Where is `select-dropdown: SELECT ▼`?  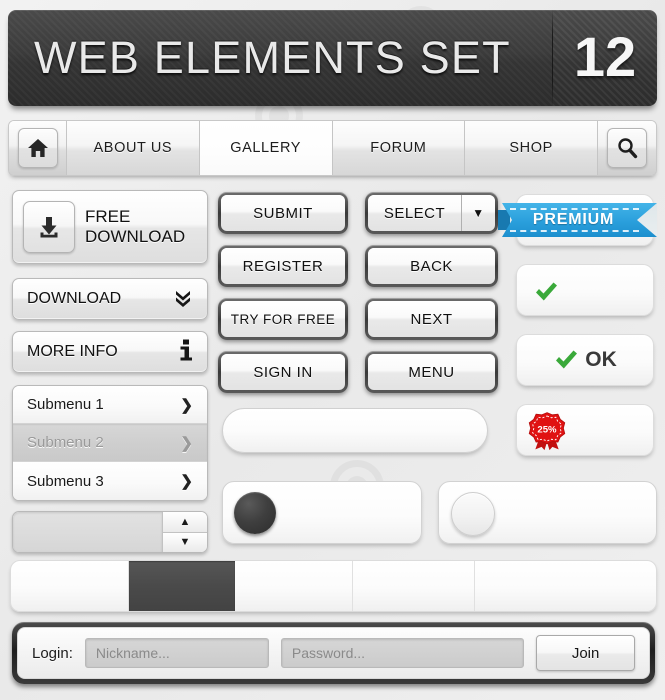 select-dropdown: SELECT ▼ is located at coordinates (431, 213).